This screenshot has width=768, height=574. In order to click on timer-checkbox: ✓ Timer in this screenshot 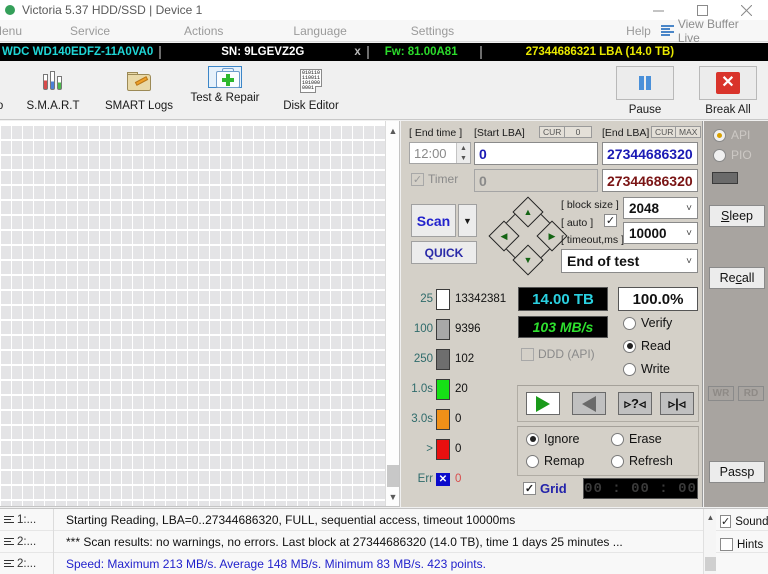, I will do `click(434, 179)`.